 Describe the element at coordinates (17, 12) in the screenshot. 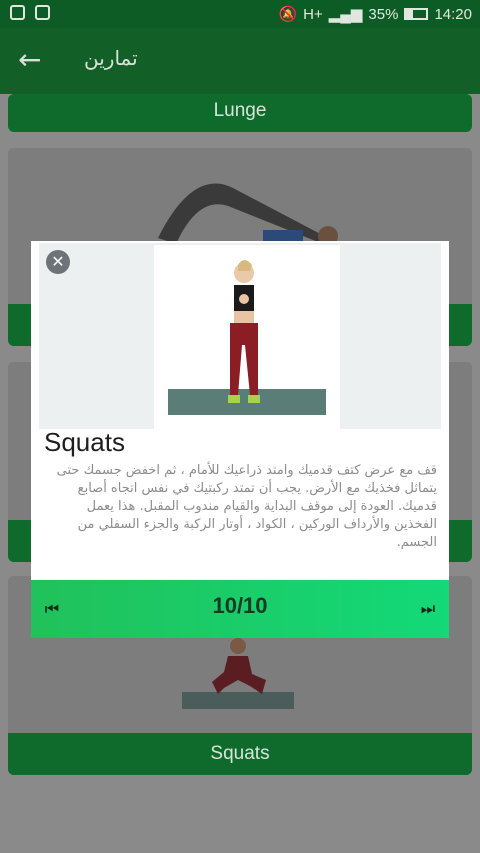

I see `instagram-icon` at that location.